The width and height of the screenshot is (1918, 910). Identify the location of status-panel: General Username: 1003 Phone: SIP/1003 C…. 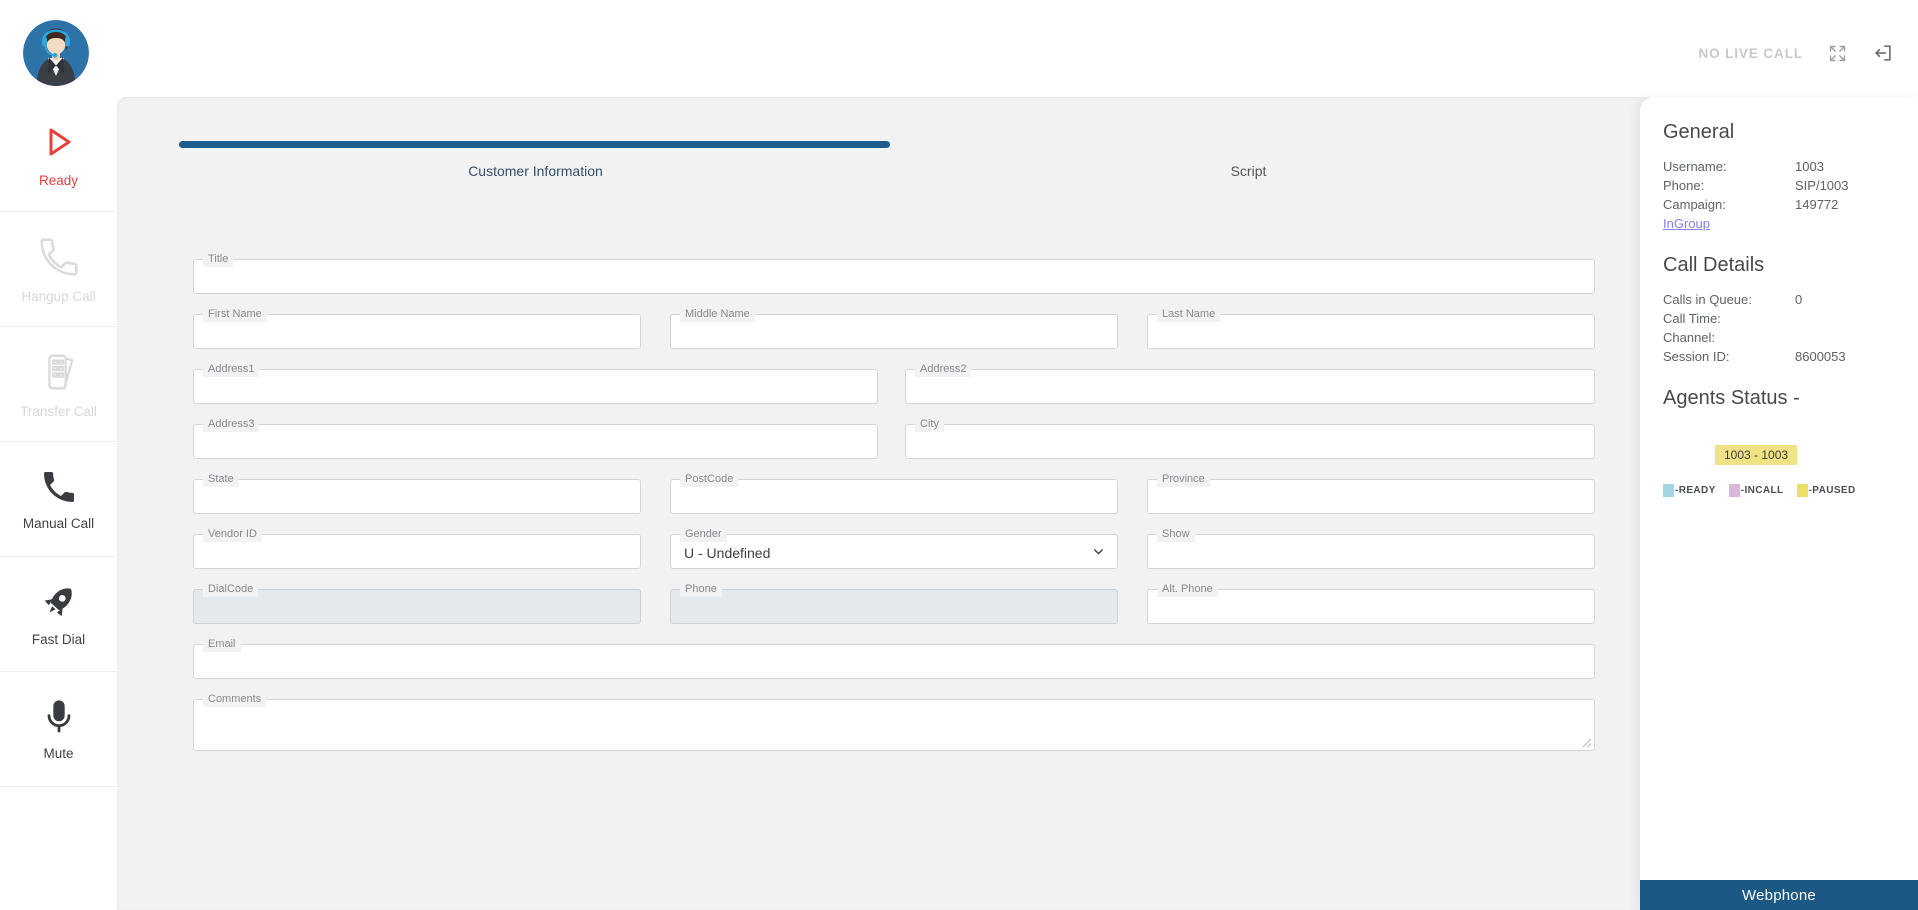
(1779, 503).